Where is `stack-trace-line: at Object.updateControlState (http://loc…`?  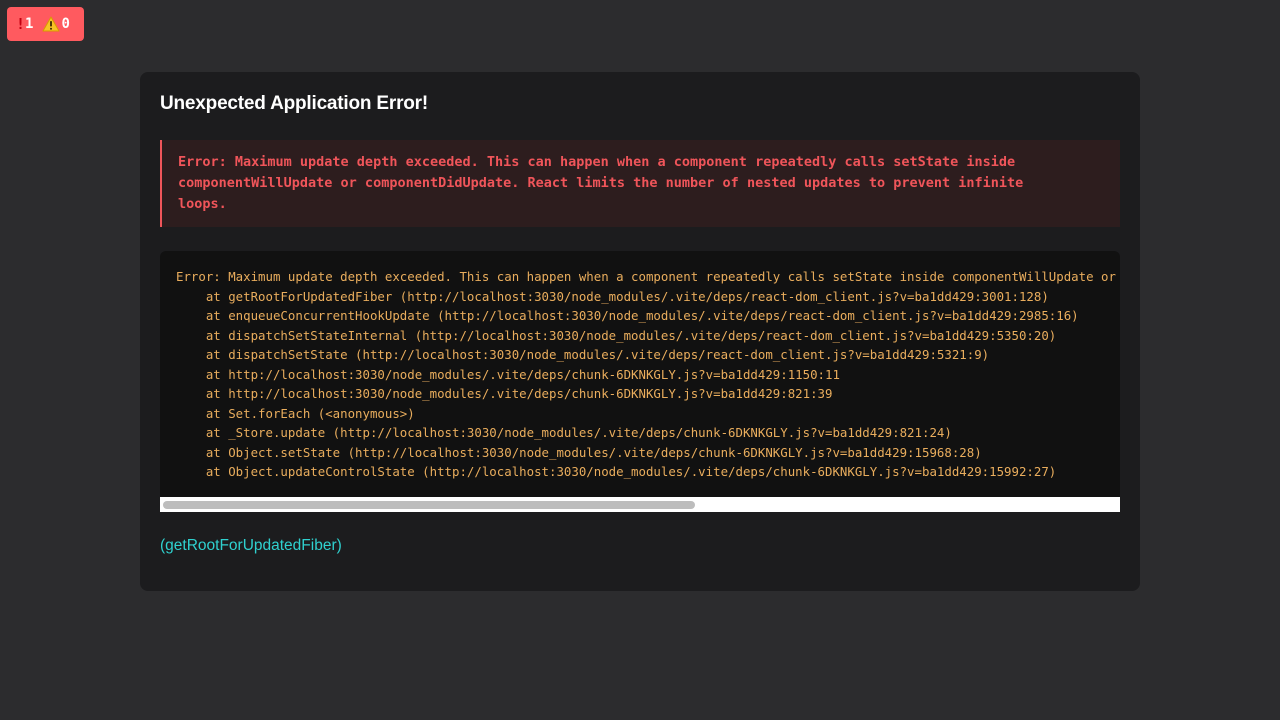
stack-trace-line: at Object.updateControlState (http://loc… is located at coordinates (616, 472).